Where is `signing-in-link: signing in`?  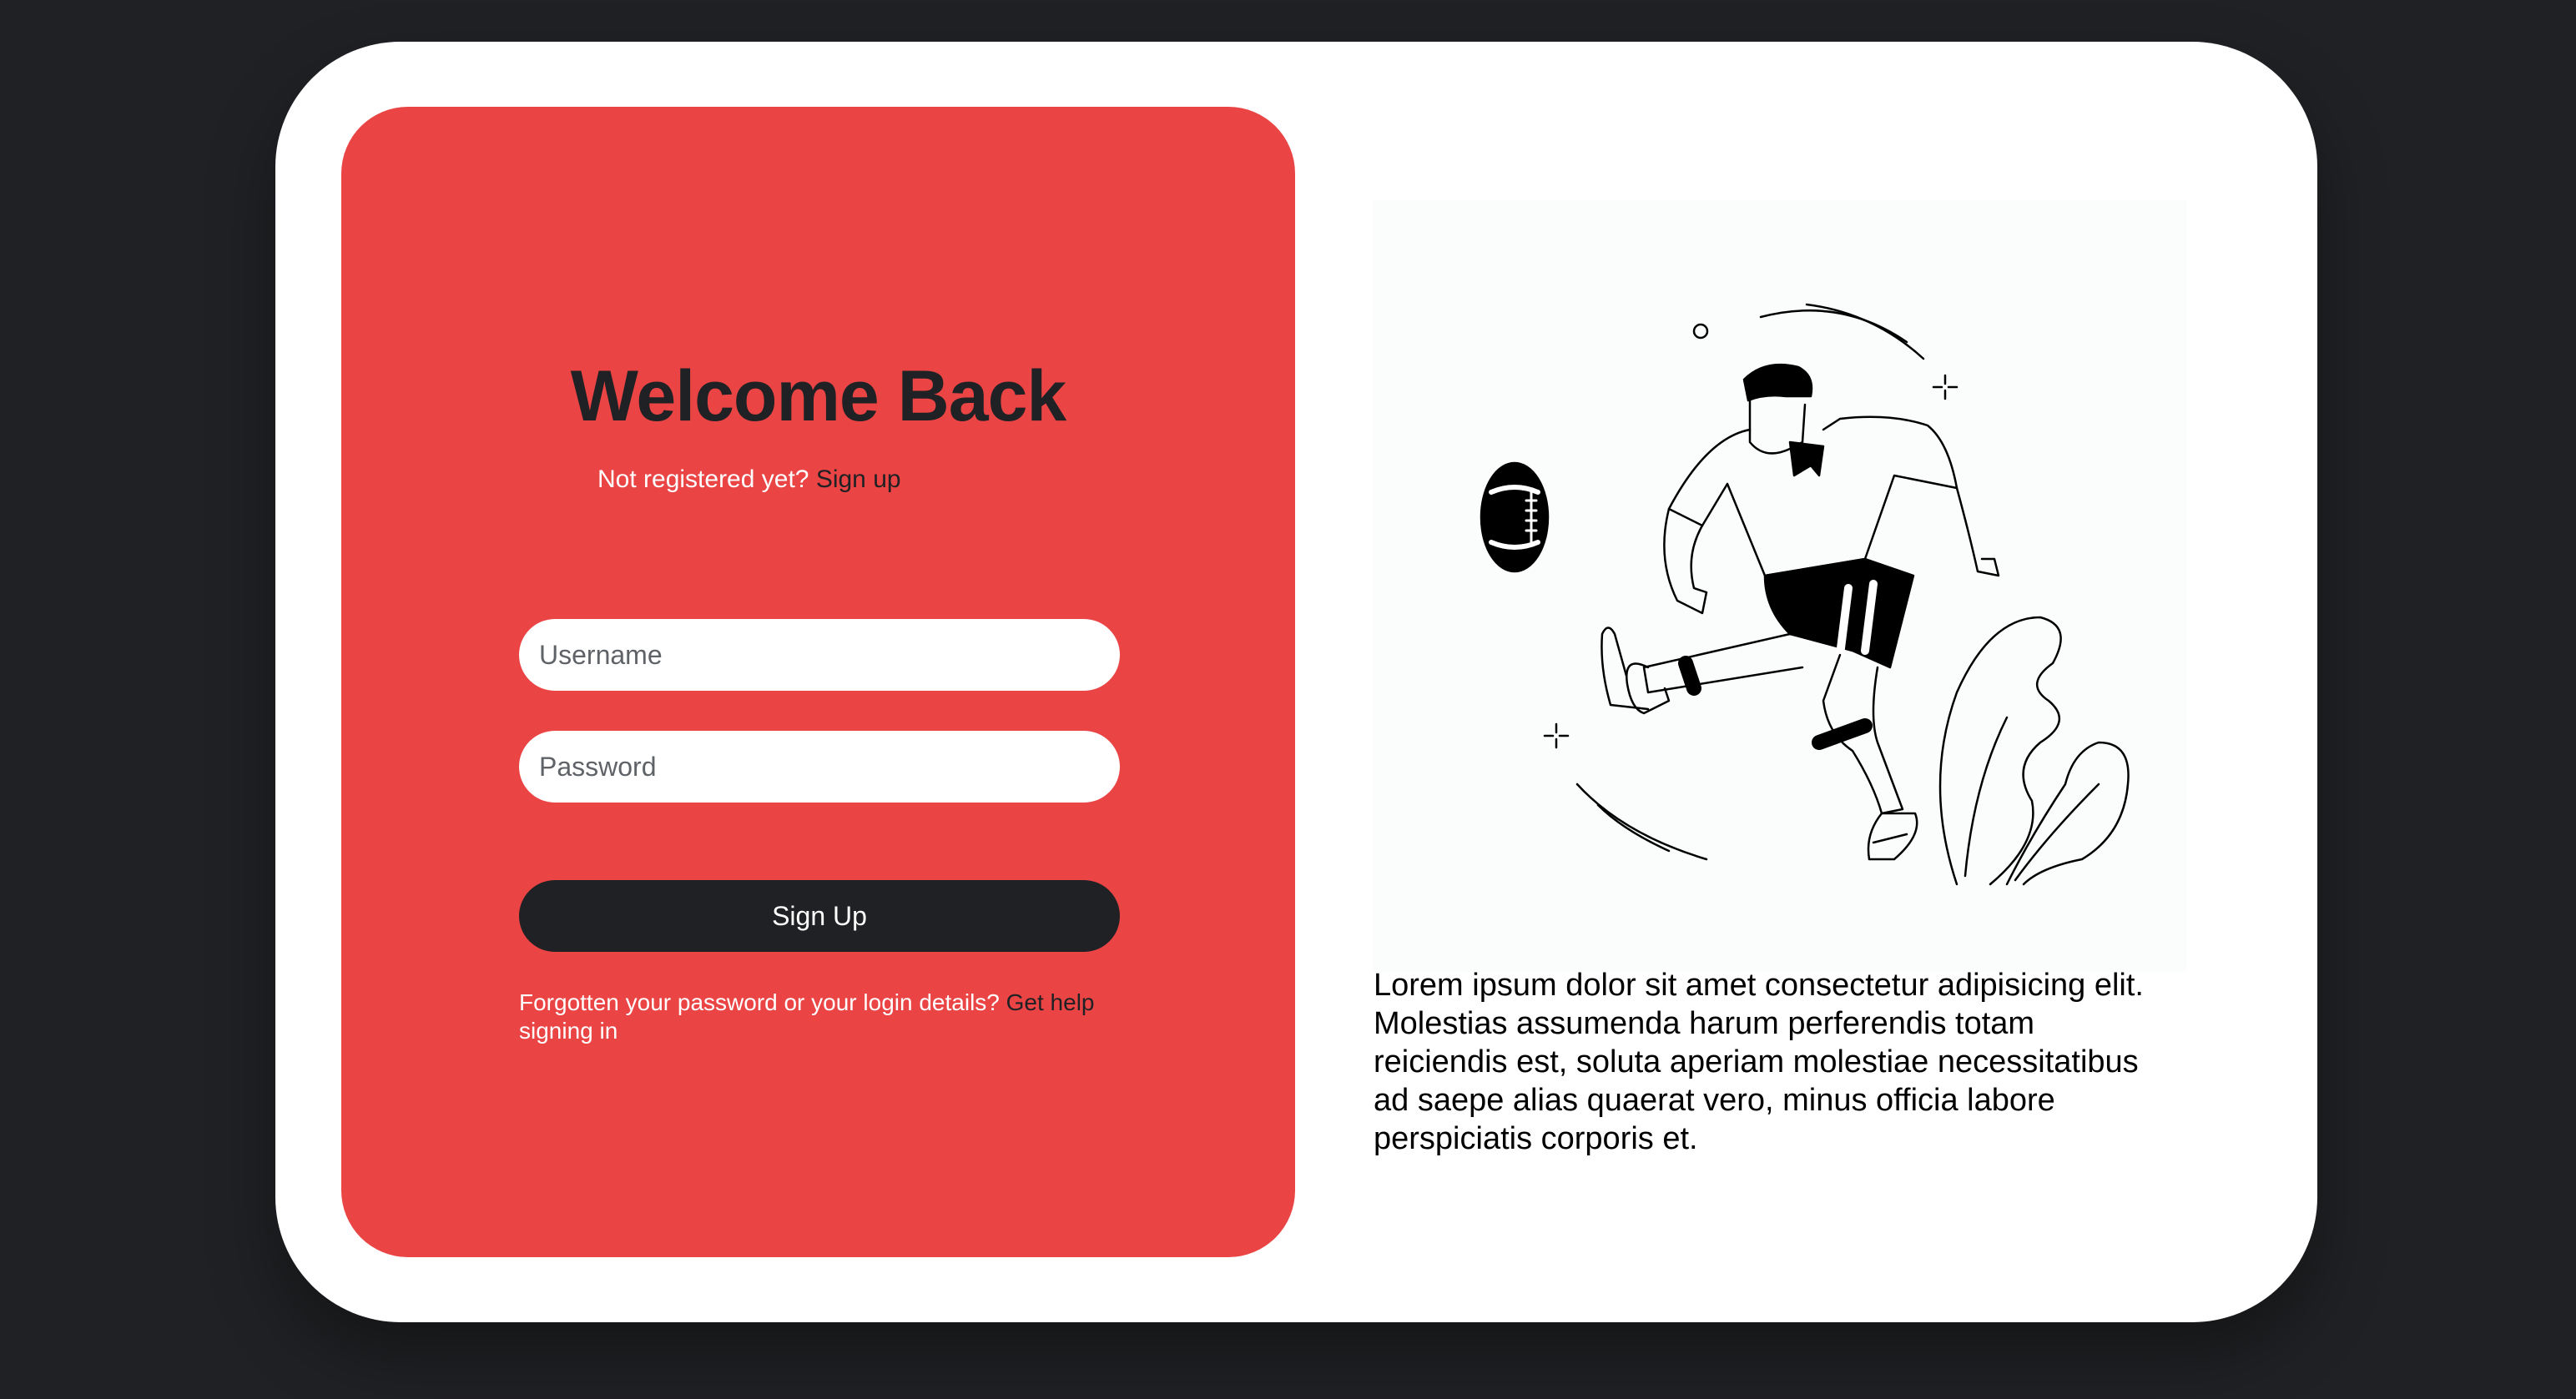
signing-in-link: signing in is located at coordinates (568, 1031).